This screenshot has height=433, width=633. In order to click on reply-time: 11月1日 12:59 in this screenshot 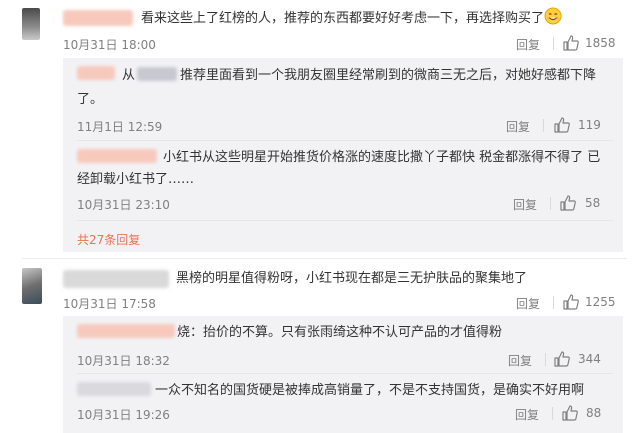, I will do `click(120, 127)`.